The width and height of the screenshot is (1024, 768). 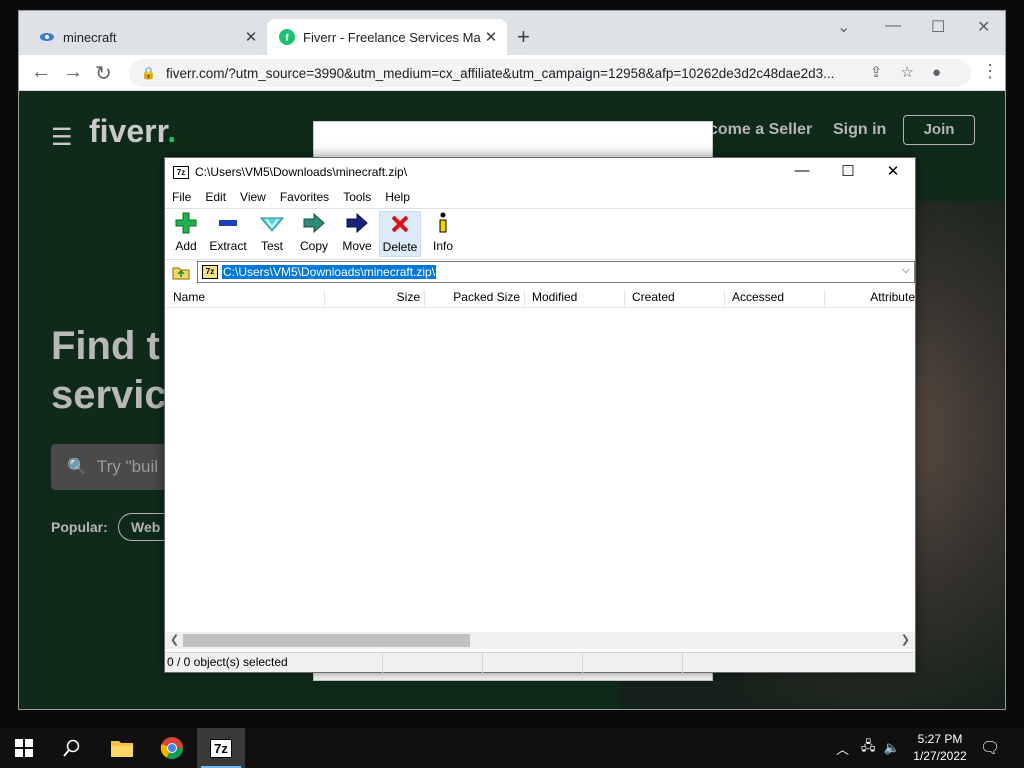 I want to click on info-label: Info, so click(x=442, y=246).